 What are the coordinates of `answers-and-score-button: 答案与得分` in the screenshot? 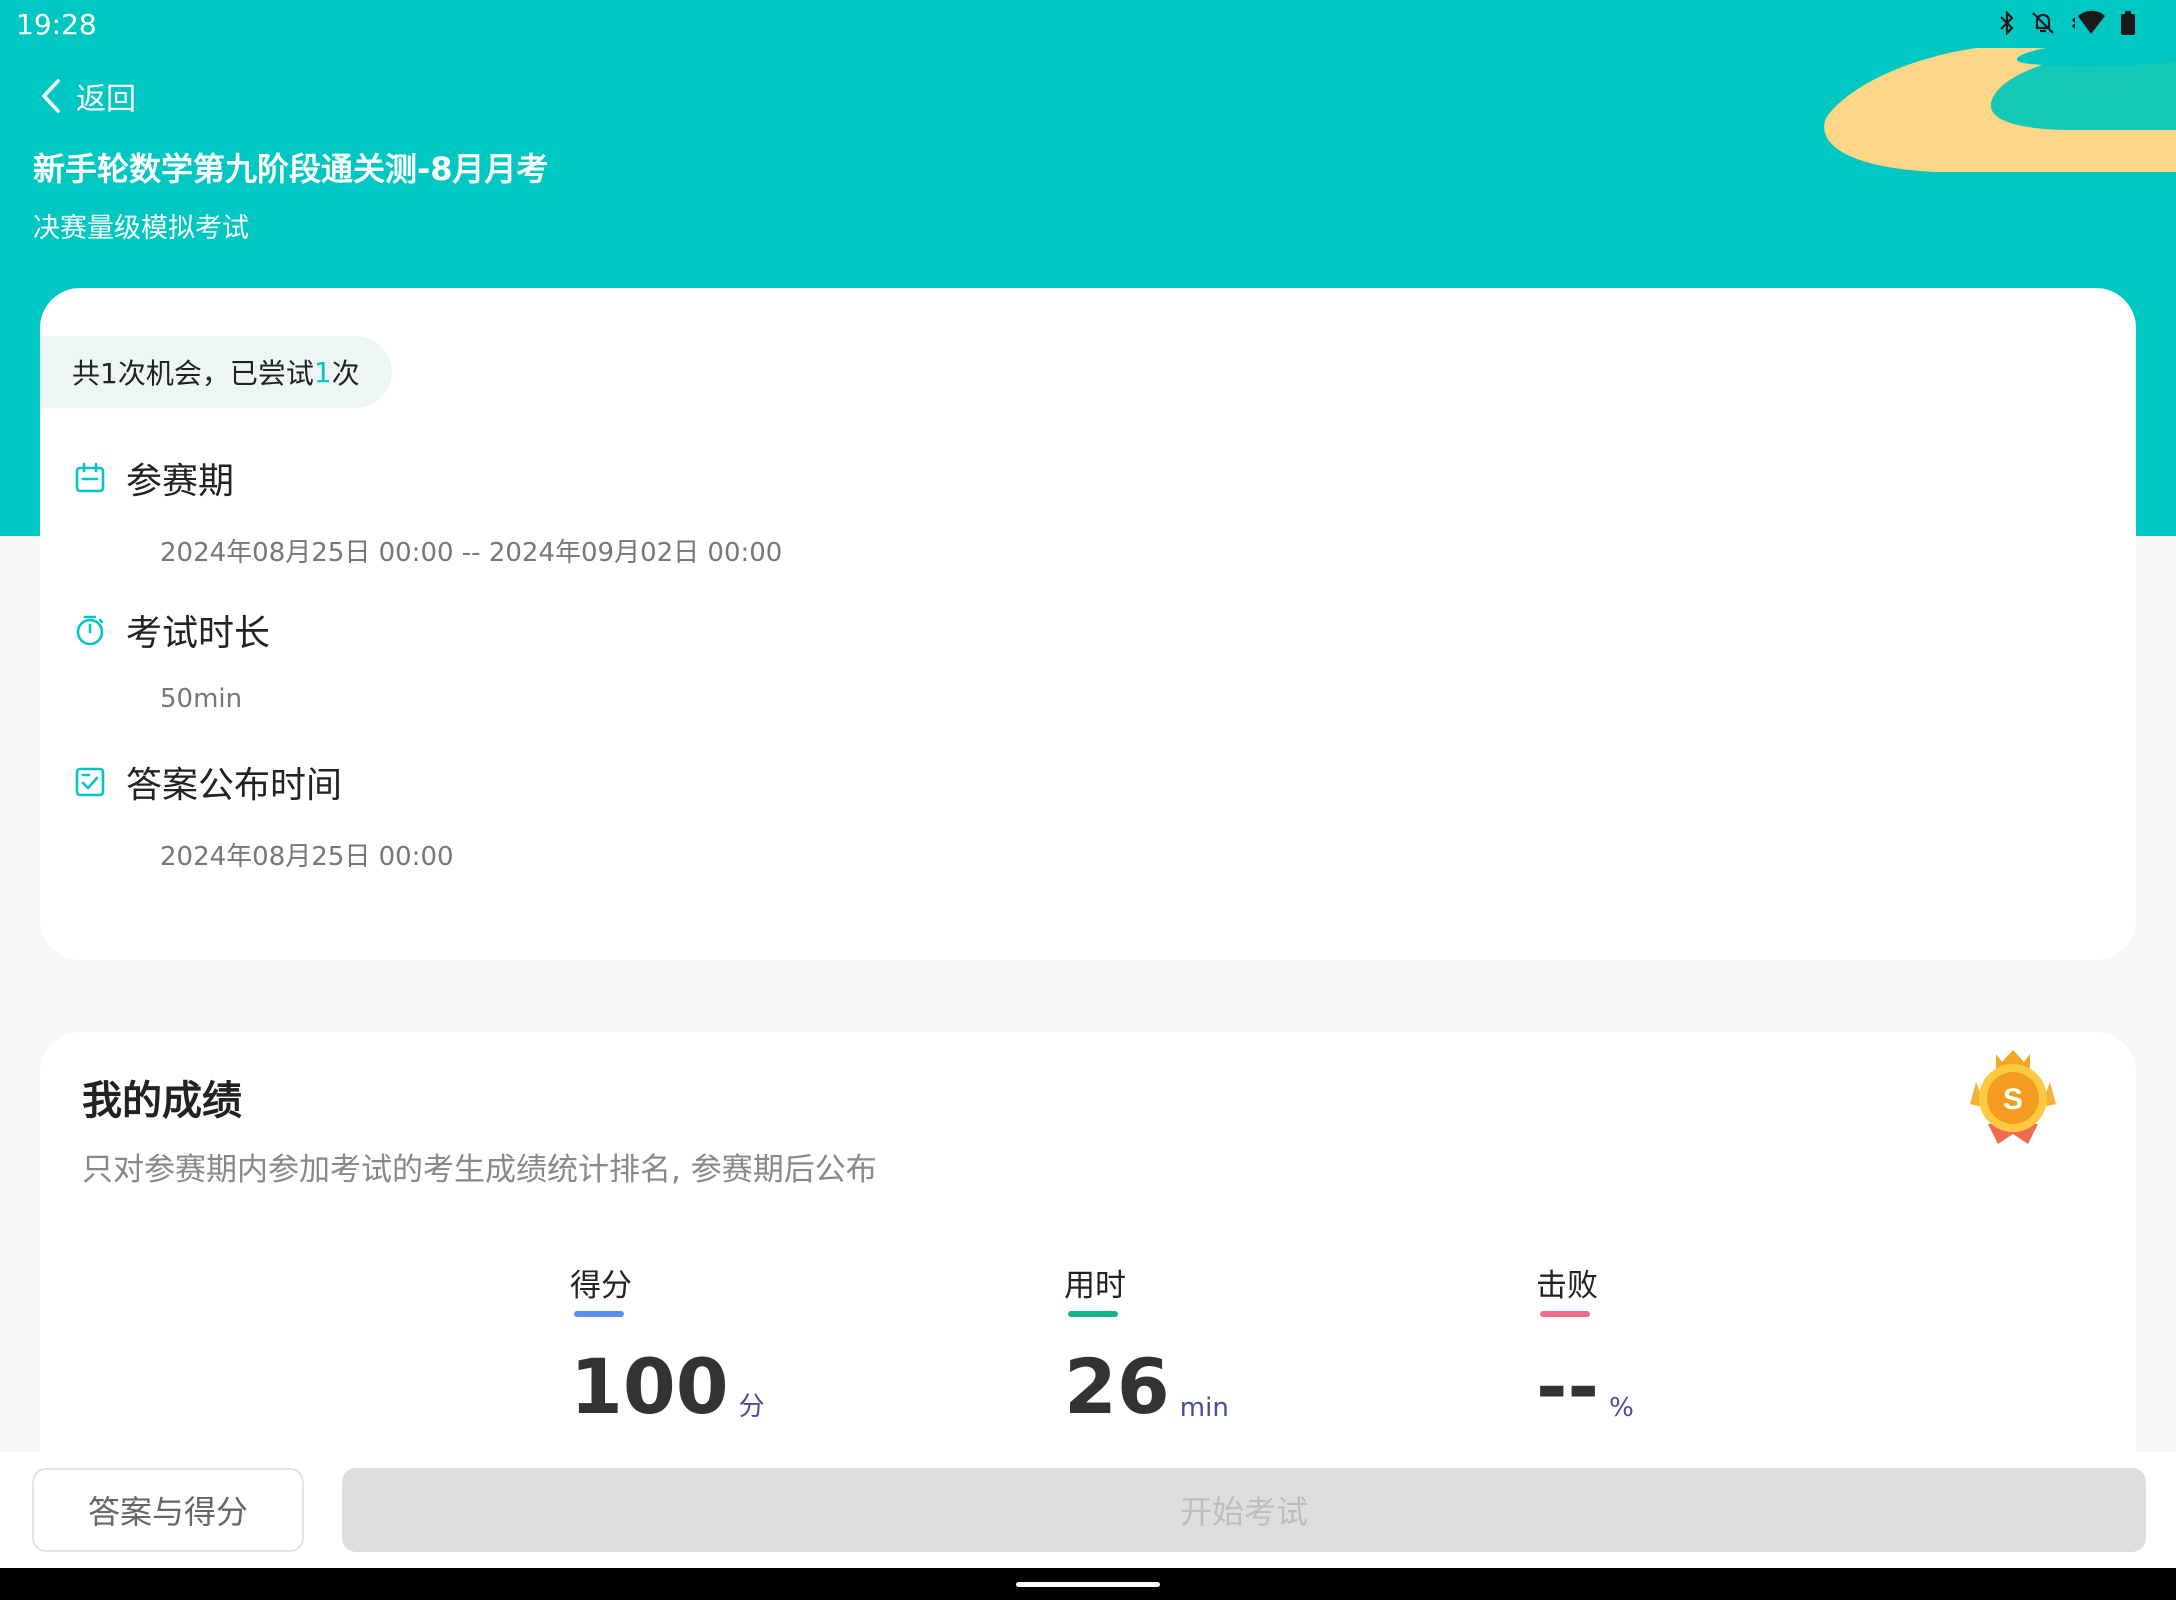 It's located at (168, 1510).